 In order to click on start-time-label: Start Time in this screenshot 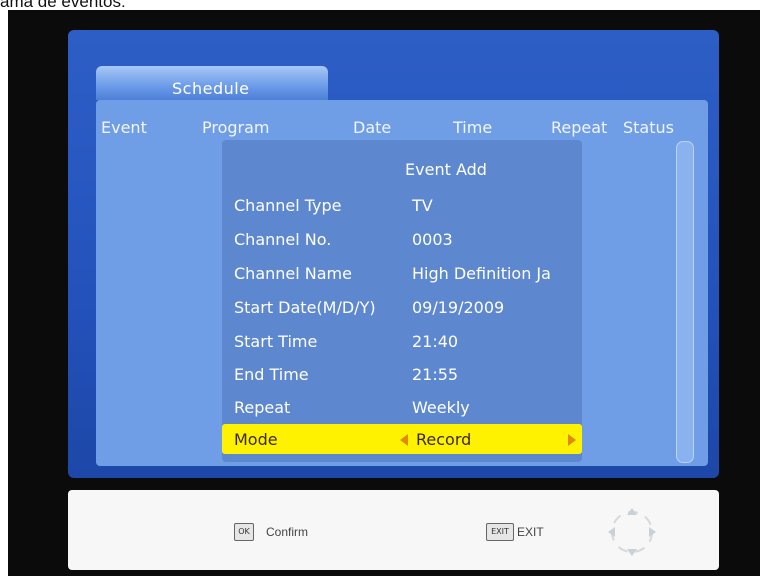, I will do `click(276, 341)`.